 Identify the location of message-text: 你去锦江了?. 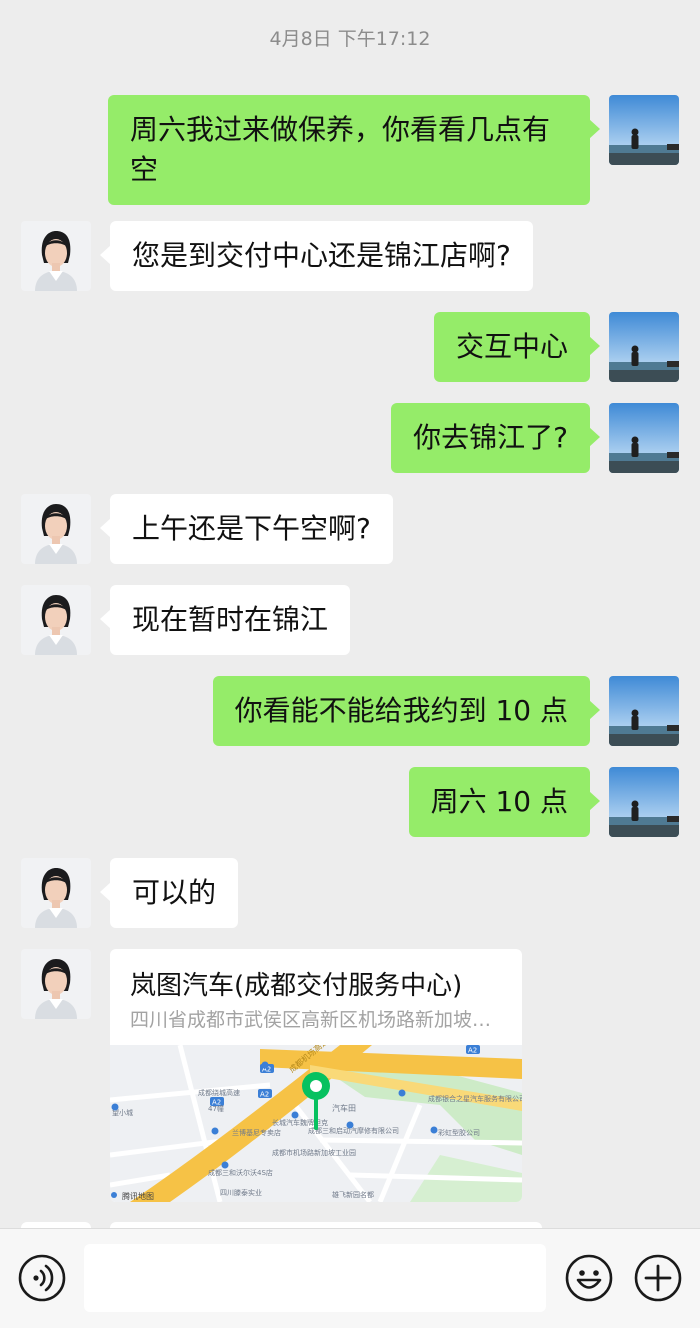
(490, 437).